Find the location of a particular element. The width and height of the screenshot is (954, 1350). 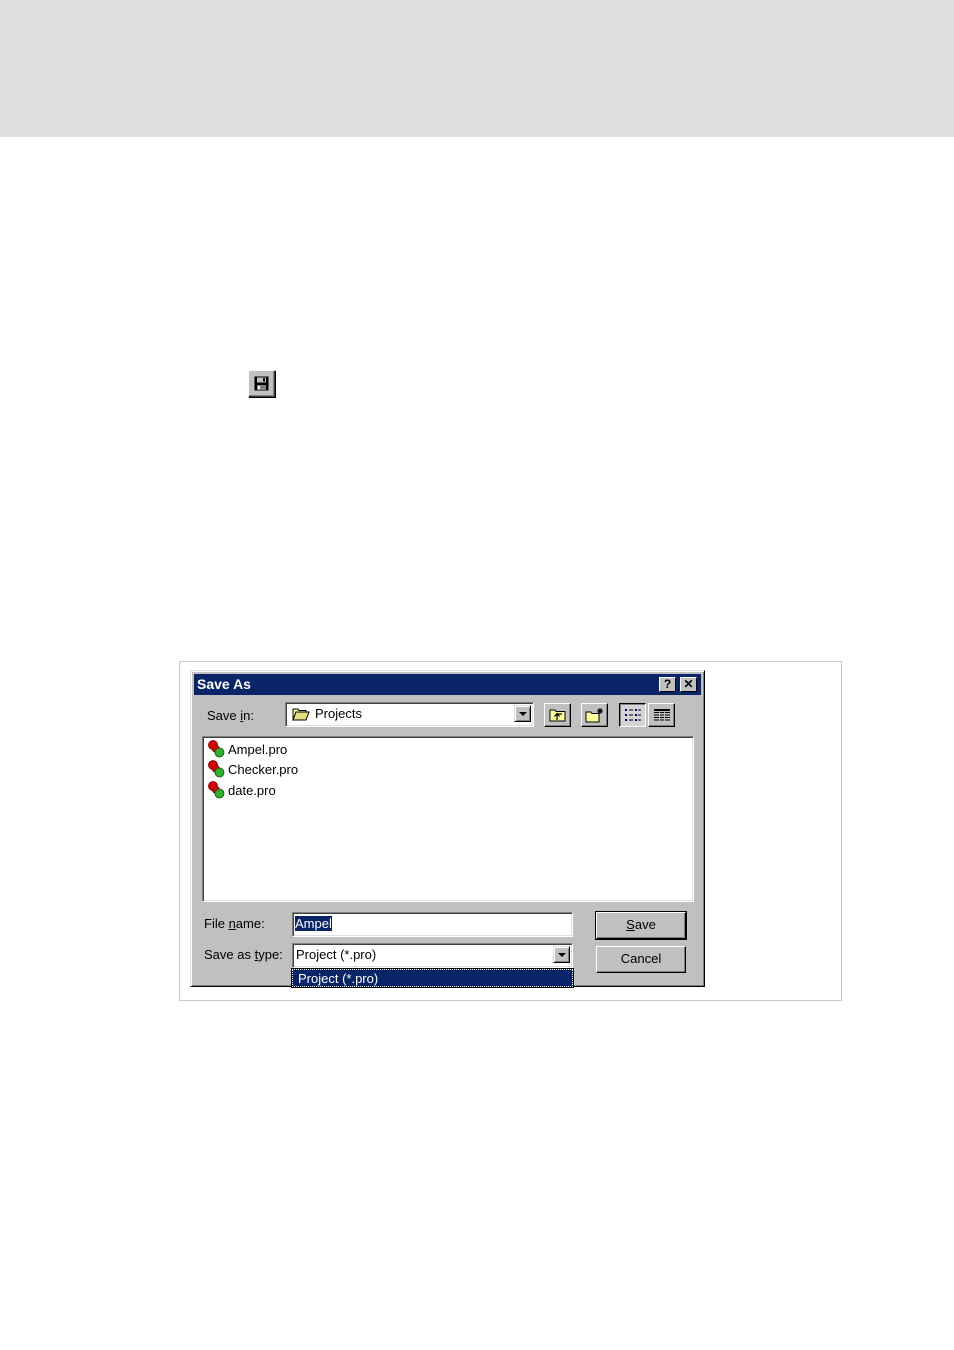

file-list-item: Ampel.pro is located at coordinates (247, 749).